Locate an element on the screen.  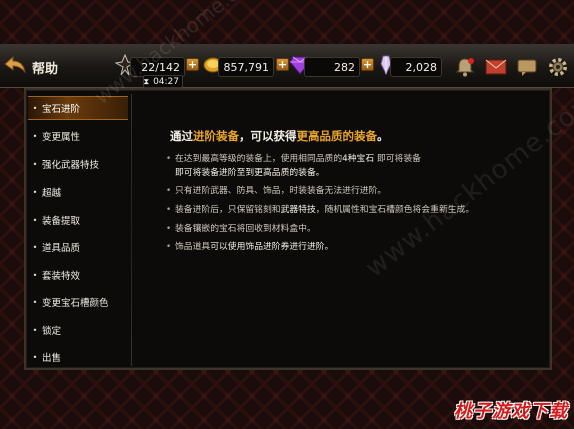
help-paragraph-2: • 只有进阶武器、防具、饰品，时装装备无法进行进阶。 is located at coordinates (276, 191).